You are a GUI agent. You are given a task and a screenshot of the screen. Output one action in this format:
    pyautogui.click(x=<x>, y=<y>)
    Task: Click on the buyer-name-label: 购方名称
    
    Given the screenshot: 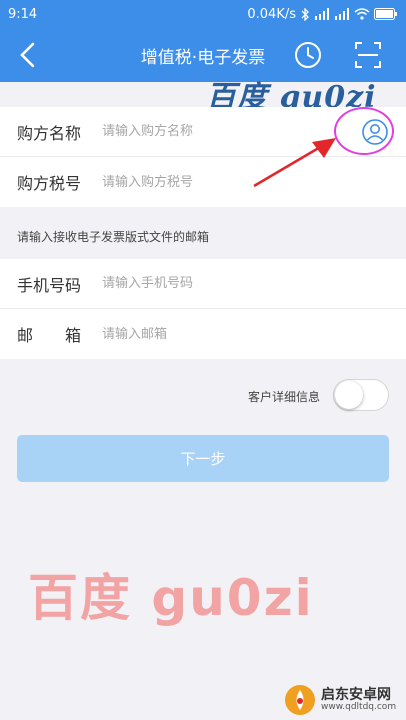 What is the action you would take?
    pyautogui.click(x=49, y=133)
    